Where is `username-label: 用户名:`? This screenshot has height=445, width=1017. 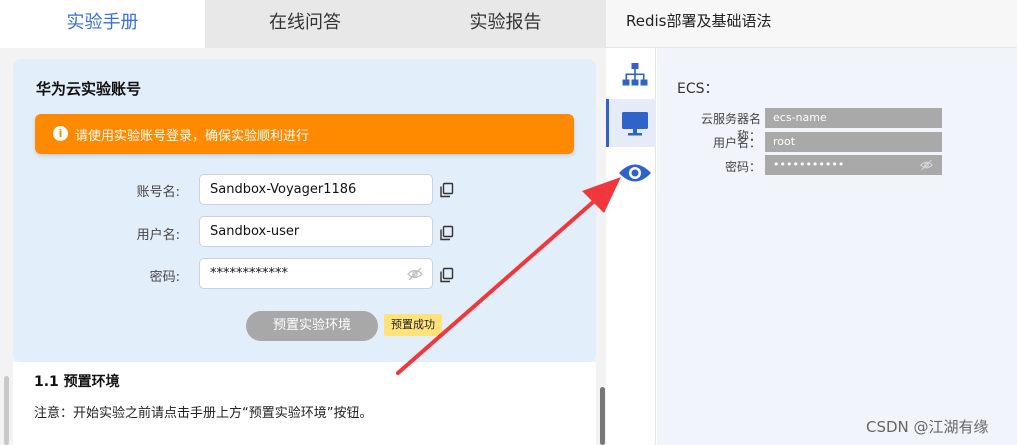 username-label: 用户名: is located at coordinates (158, 235).